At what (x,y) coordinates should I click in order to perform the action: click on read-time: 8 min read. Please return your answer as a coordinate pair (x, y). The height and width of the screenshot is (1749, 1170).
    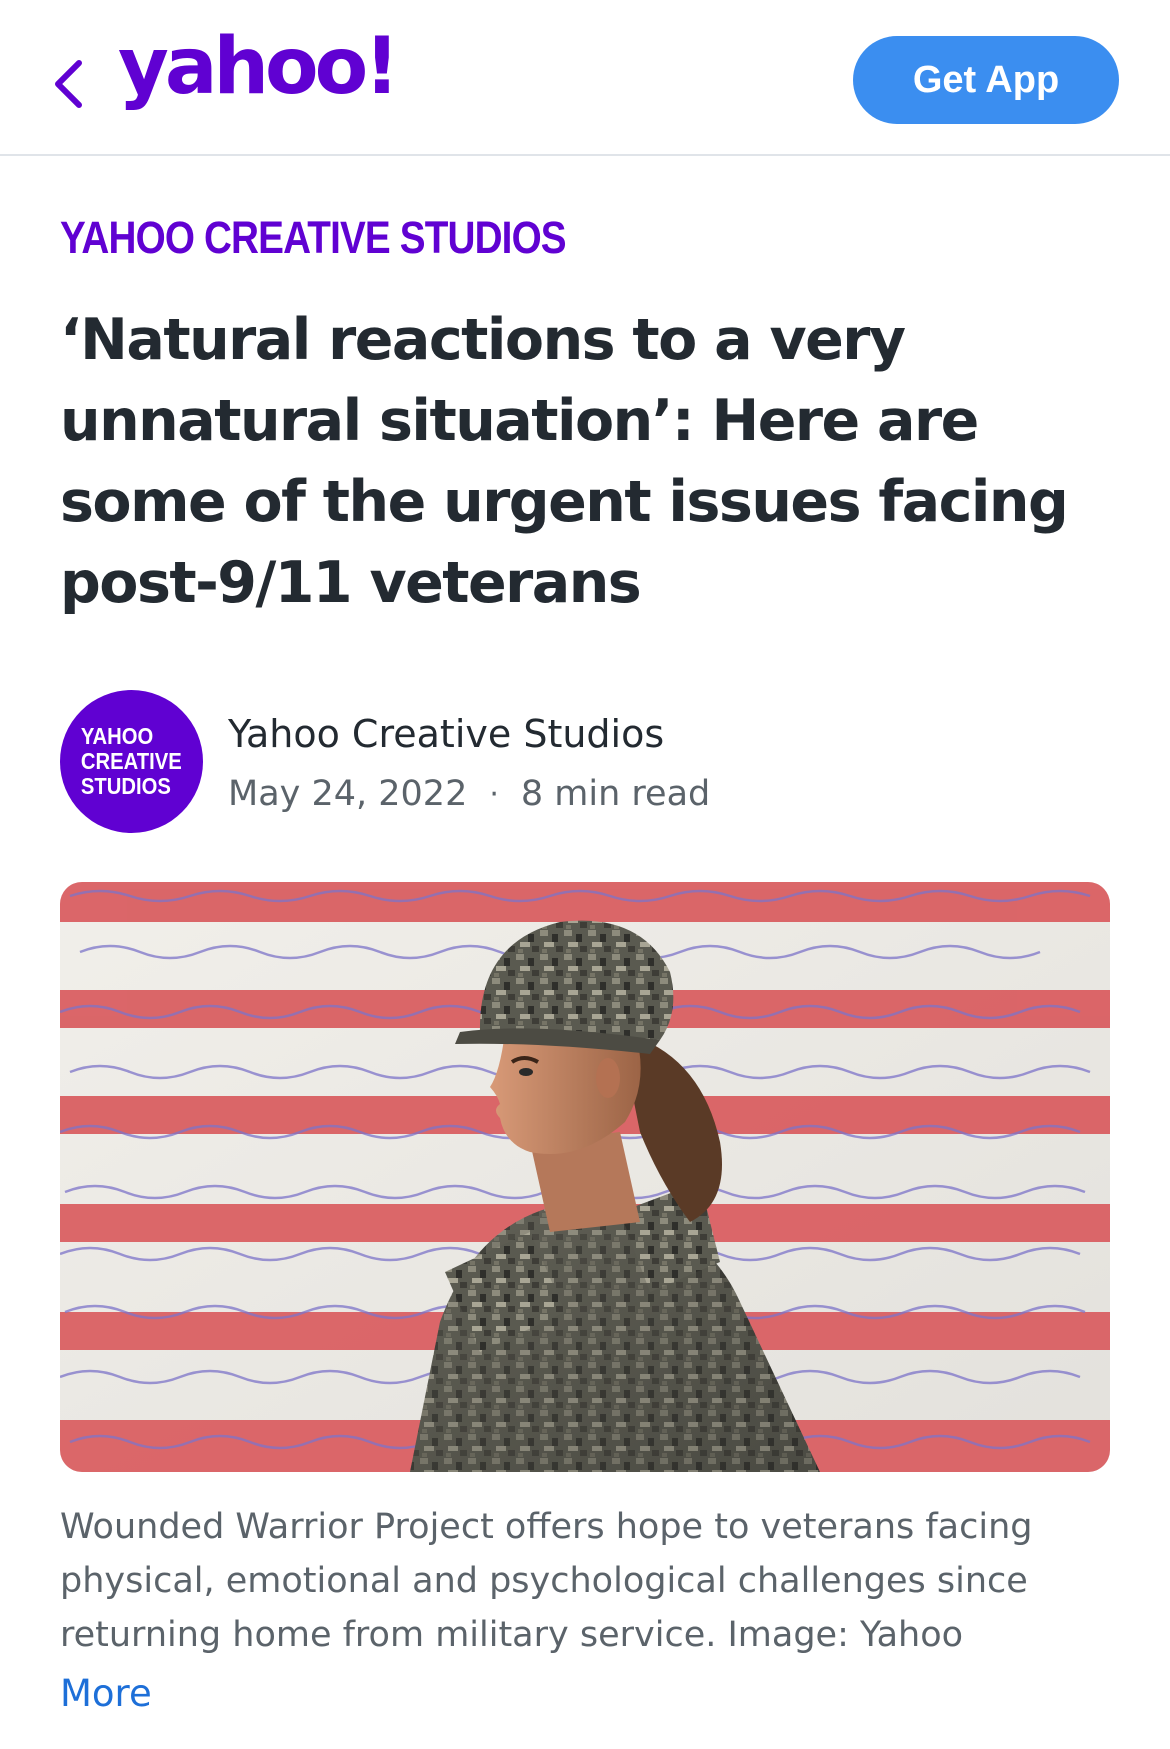
    Looking at the image, I should click on (615, 794).